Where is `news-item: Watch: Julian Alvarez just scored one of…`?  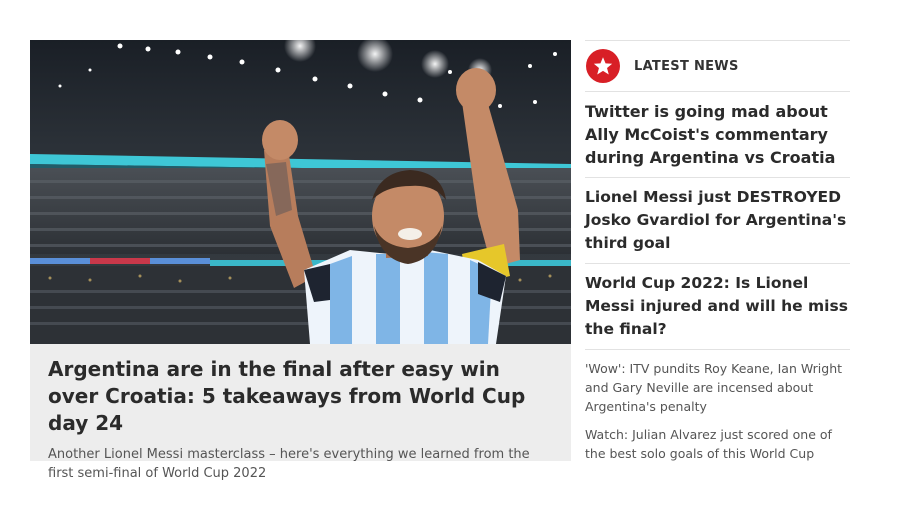
news-item: Watch: Julian Alvarez just scored one of… is located at coordinates (717, 439).